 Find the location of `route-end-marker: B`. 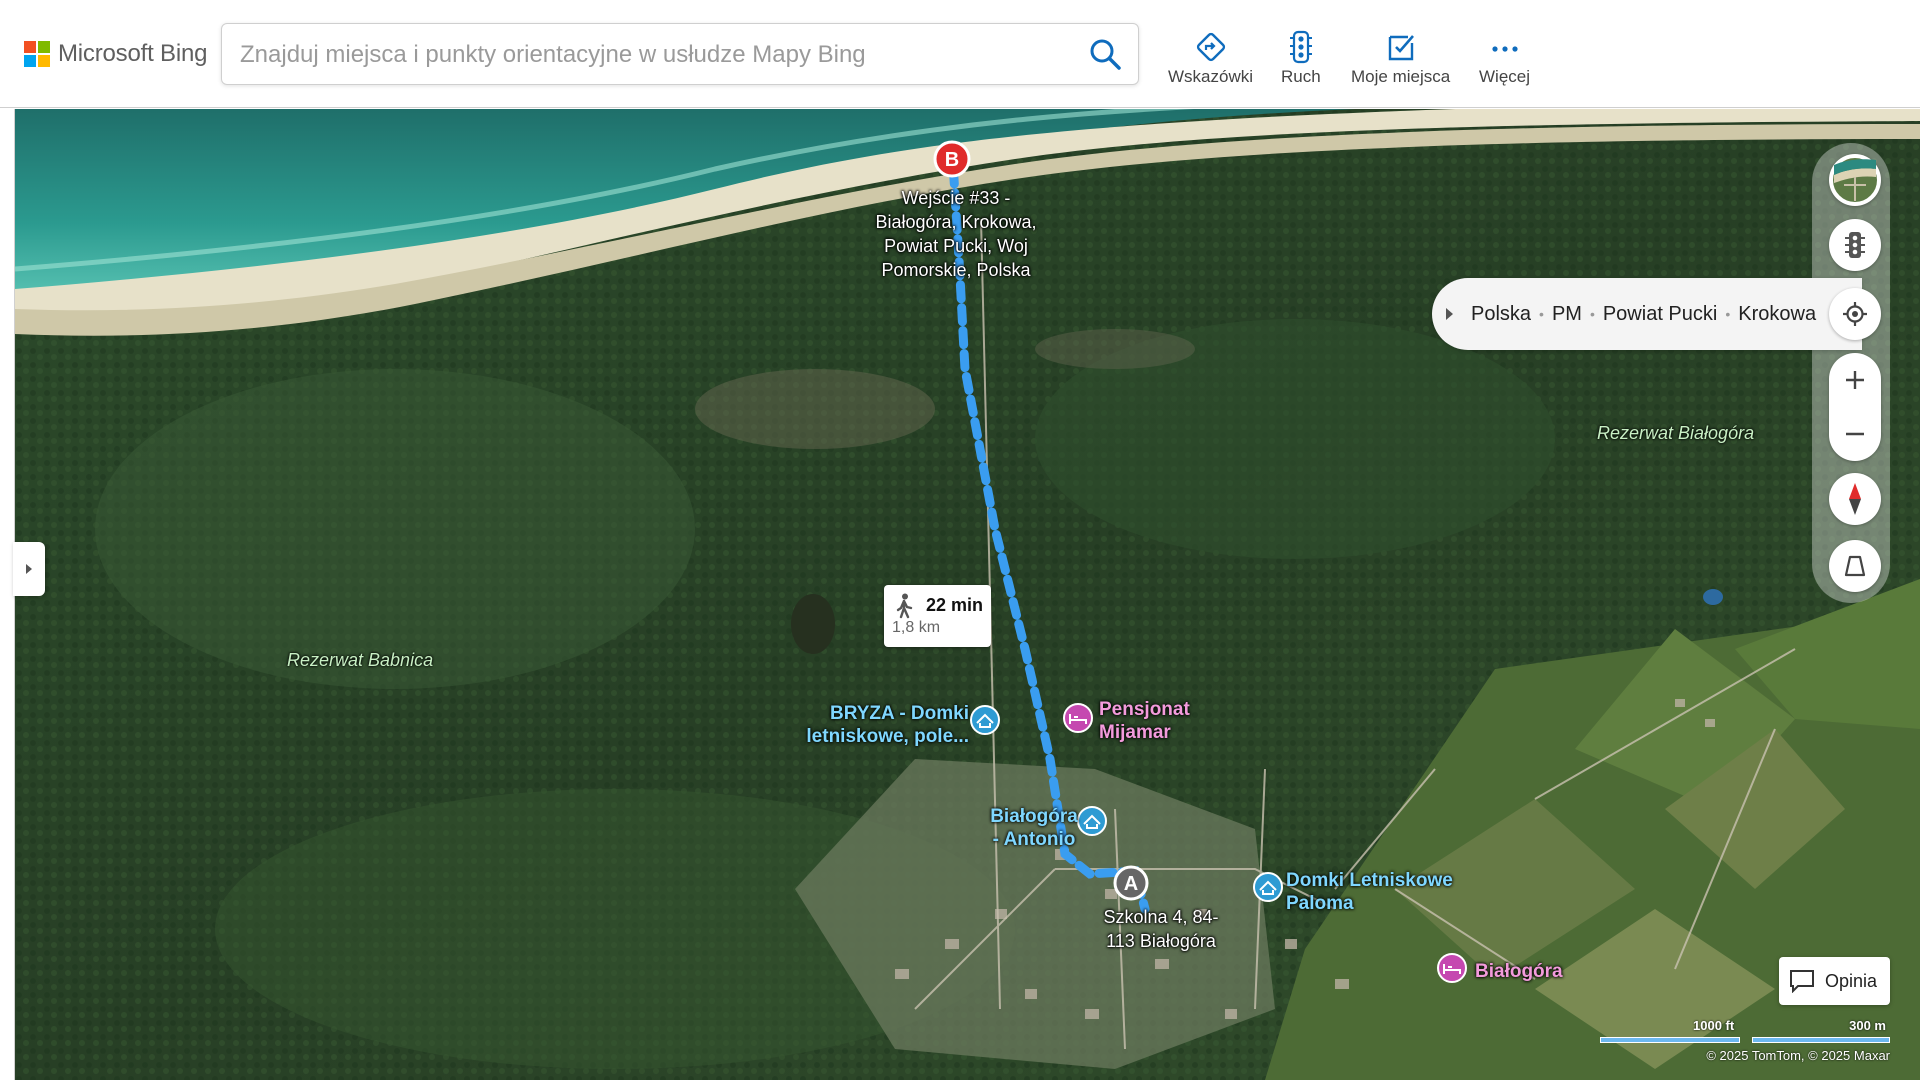

route-end-marker: B is located at coordinates (952, 159).